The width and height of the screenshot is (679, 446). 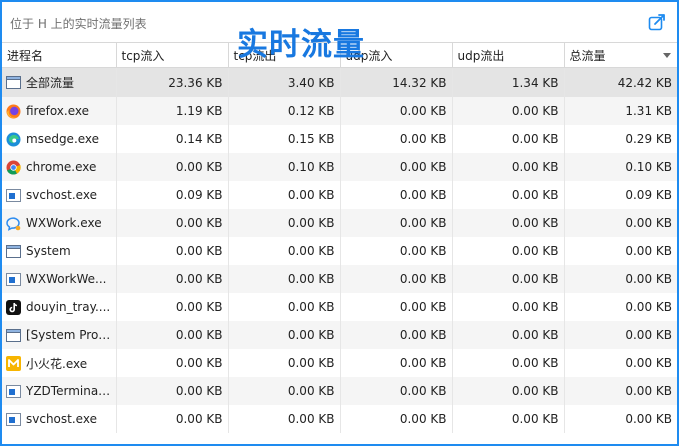 I want to click on column-header-tcp-in: tcp流入, so click(x=172, y=55).